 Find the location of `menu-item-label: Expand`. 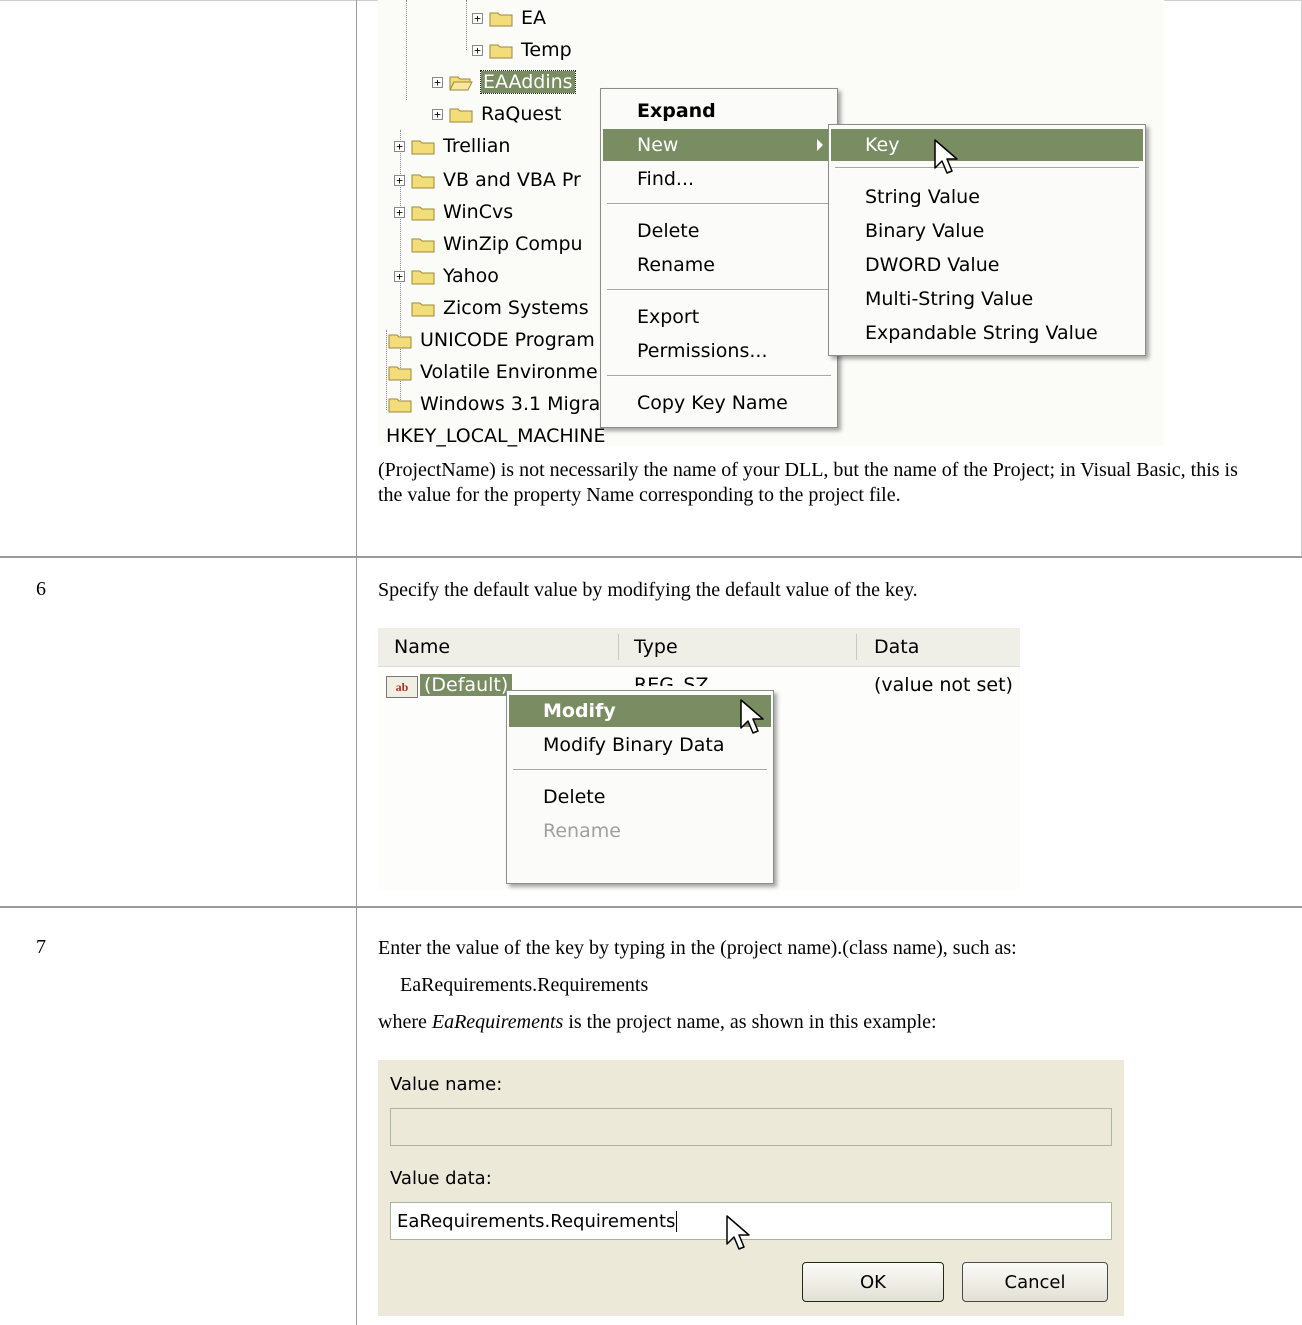

menu-item-label: Expand is located at coordinates (676, 111).